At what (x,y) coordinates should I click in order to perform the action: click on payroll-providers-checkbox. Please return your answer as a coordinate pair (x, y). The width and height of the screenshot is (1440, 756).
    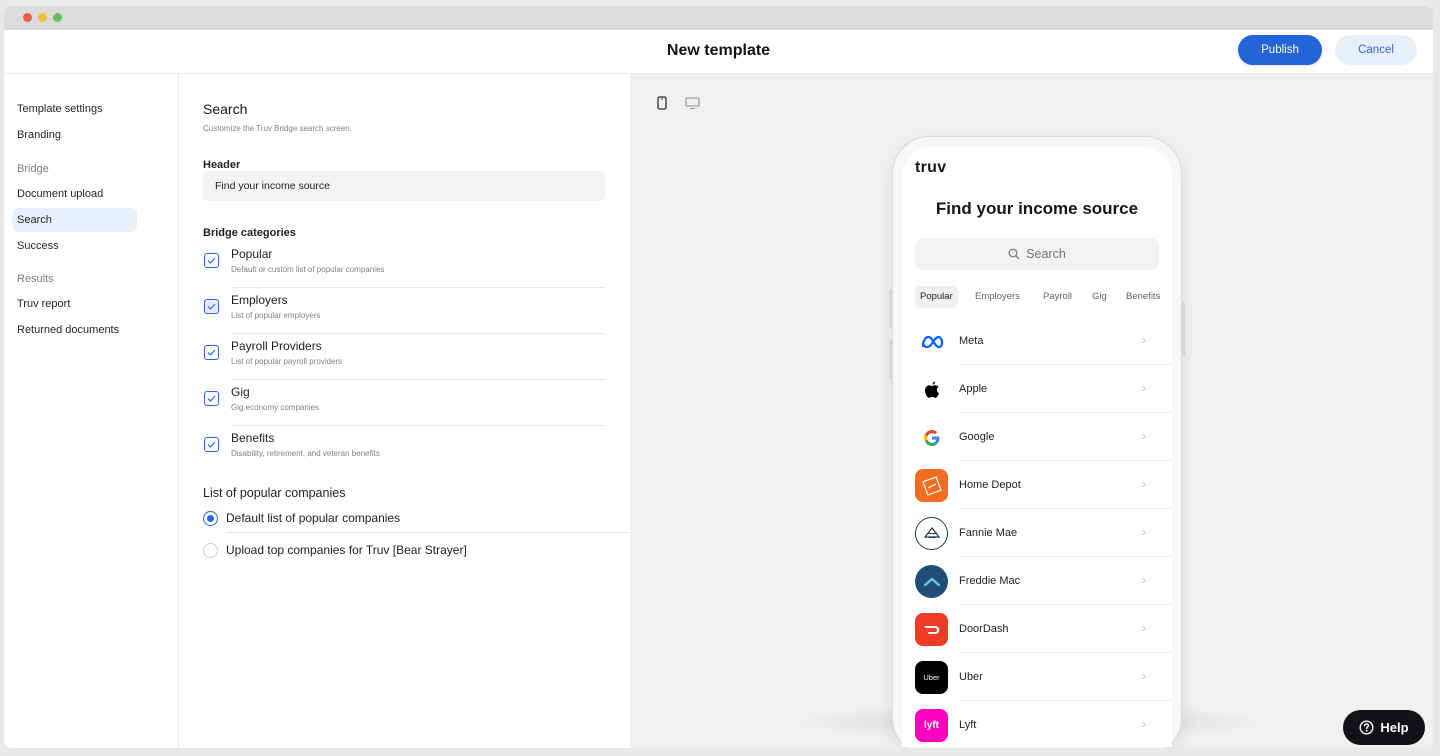
    Looking at the image, I should click on (211, 352).